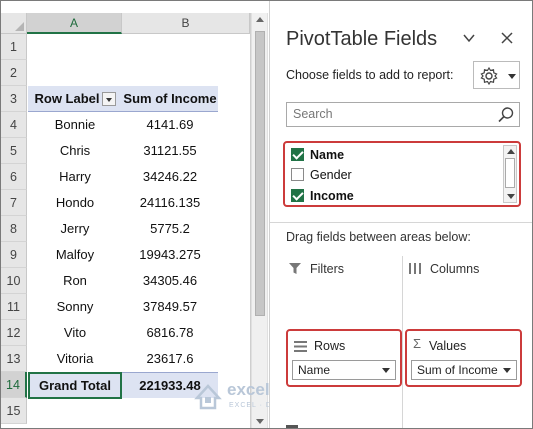  I want to click on row-header: 9, so click(14, 255).